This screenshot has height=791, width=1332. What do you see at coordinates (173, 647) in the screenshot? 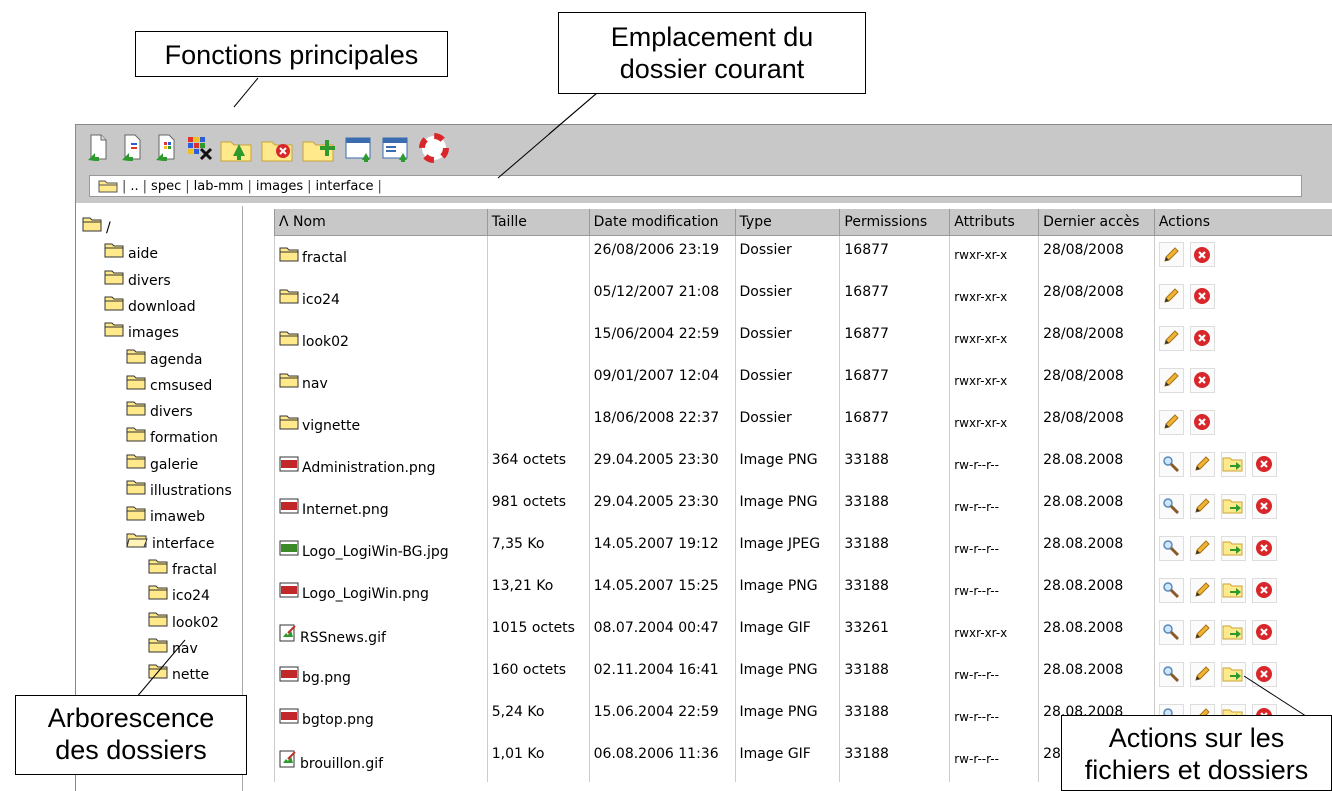
I see `tree-node: nav` at bounding box center [173, 647].